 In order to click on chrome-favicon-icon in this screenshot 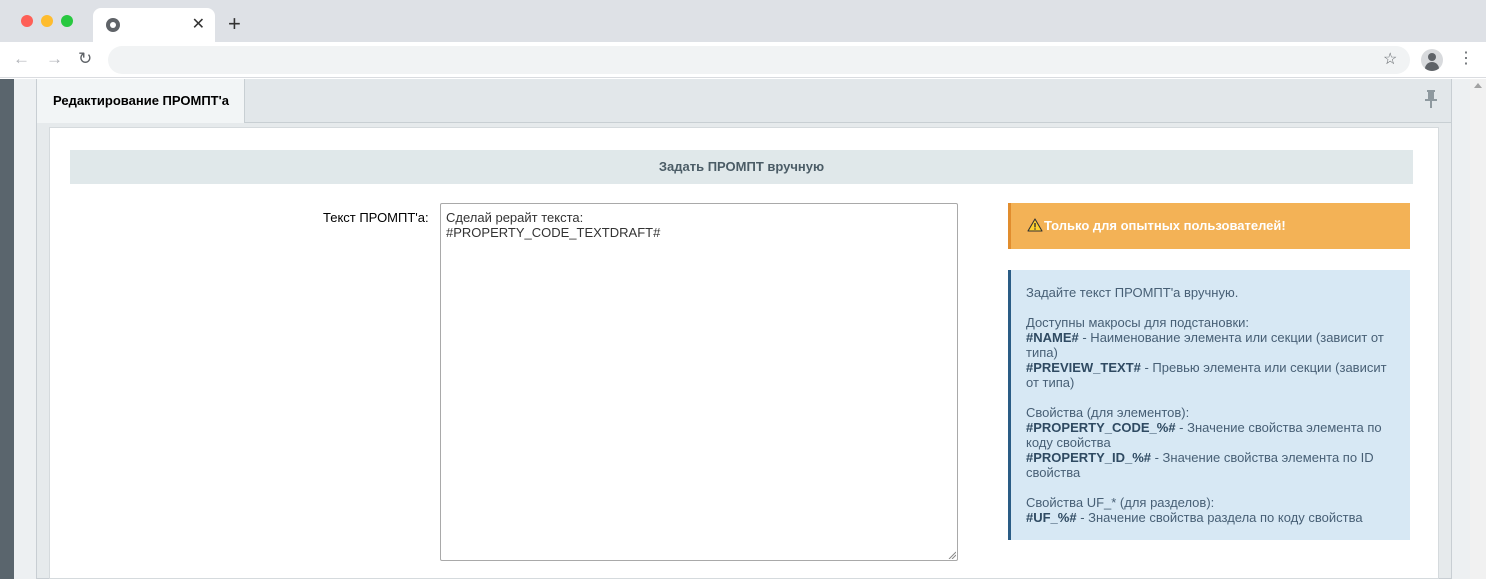, I will do `click(113, 25)`.